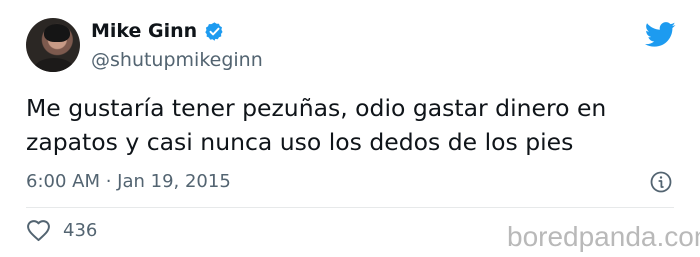 The height and width of the screenshot is (257, 700). What do you see at coordinates (603, 236) in the screenshot?
I see `source-watermark: boredpanda.com` at bounding box center [603, 236].